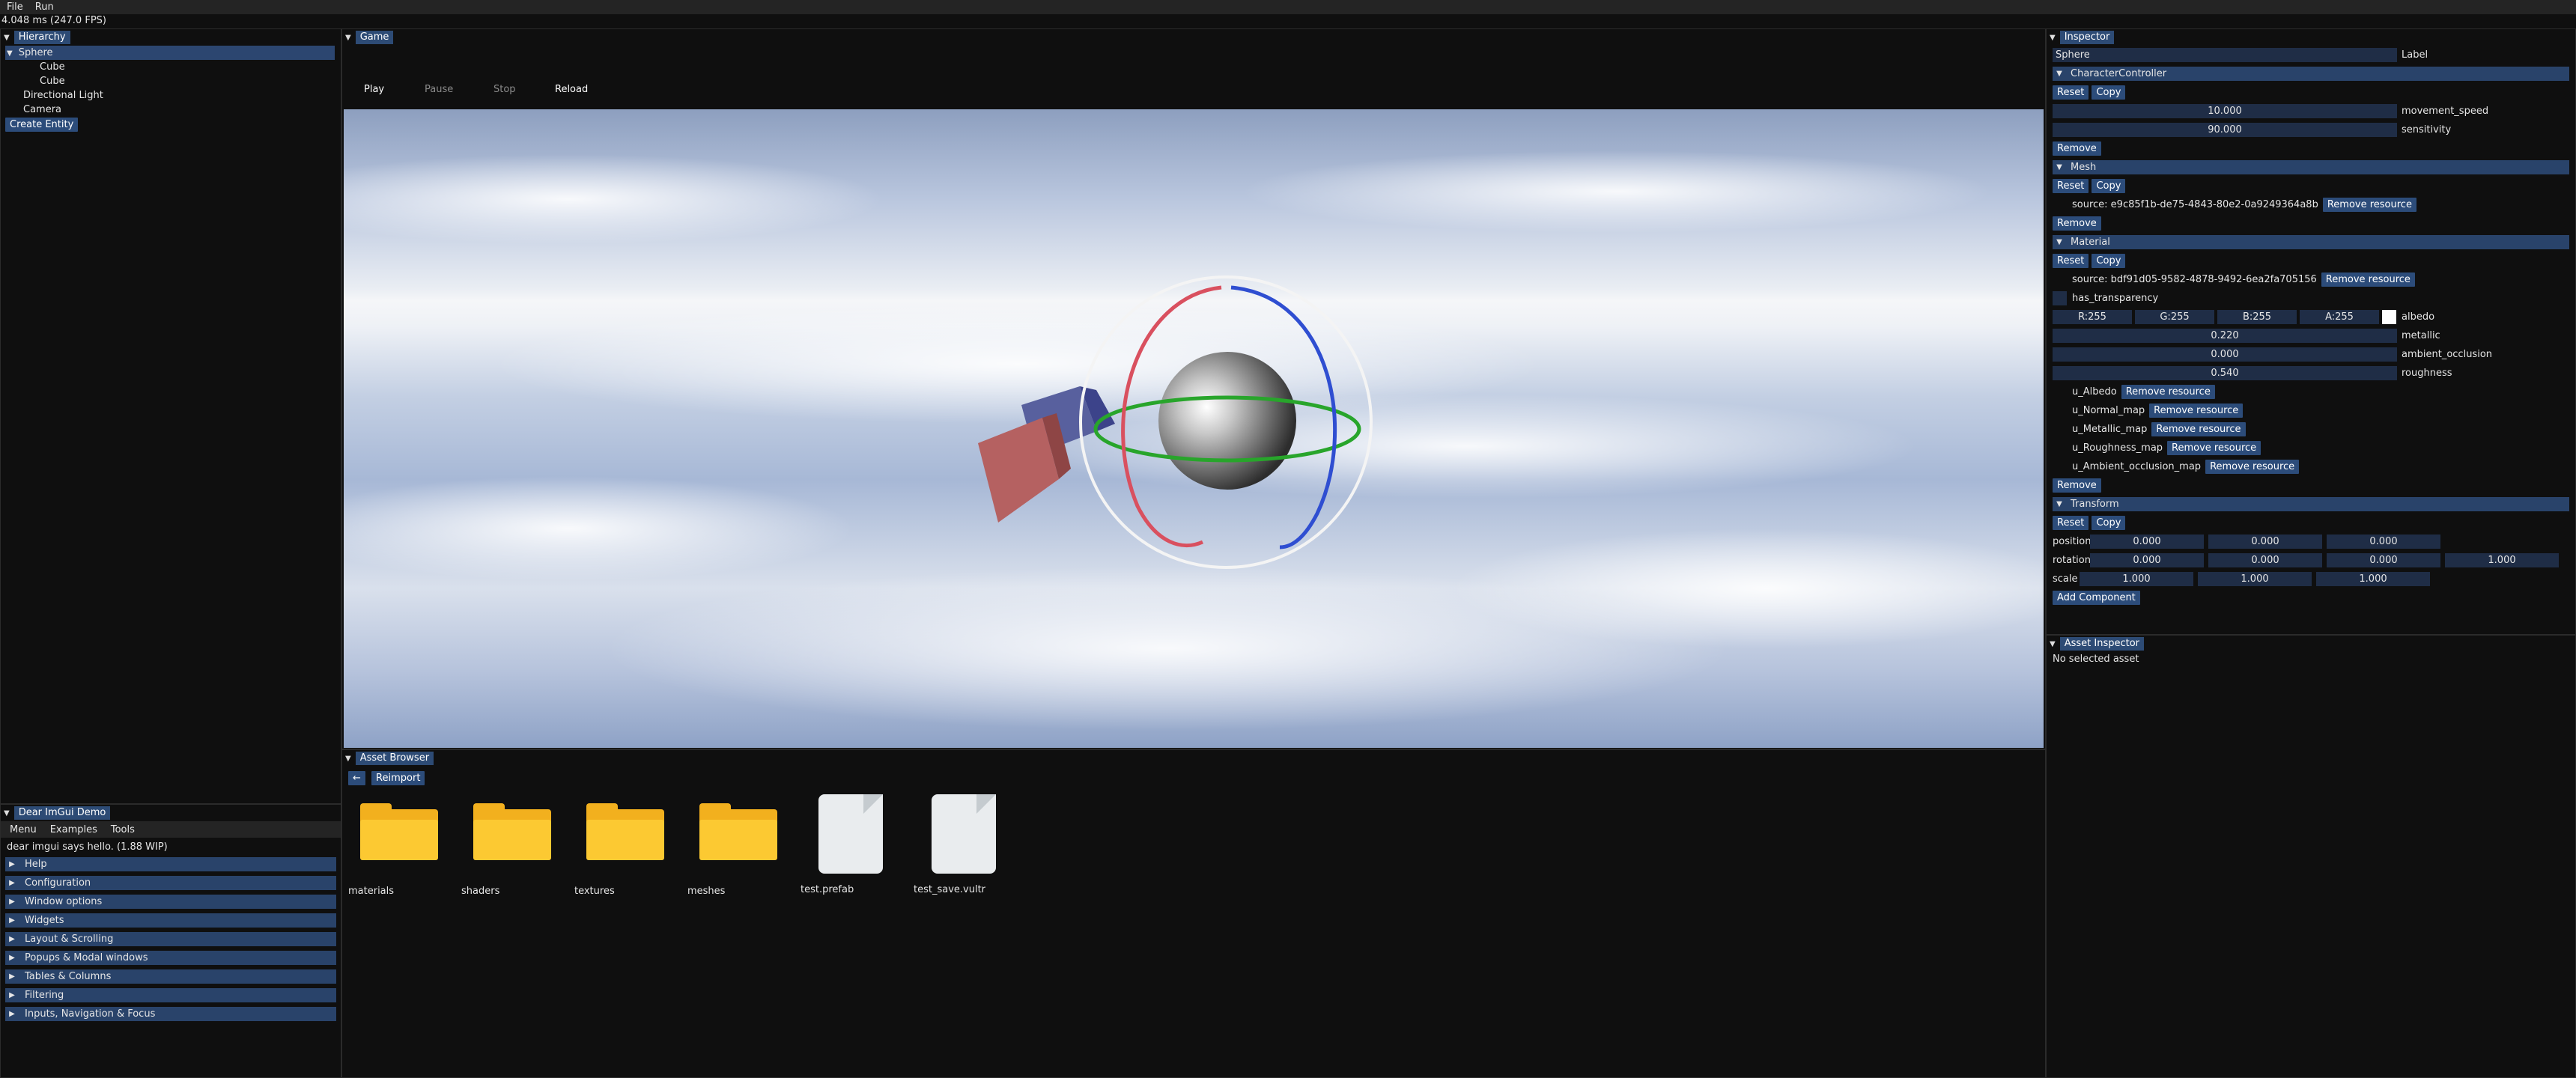  Describe the element at coordinates (439, 89) in the screenshot. I see `pause-button: Pause` at that location.